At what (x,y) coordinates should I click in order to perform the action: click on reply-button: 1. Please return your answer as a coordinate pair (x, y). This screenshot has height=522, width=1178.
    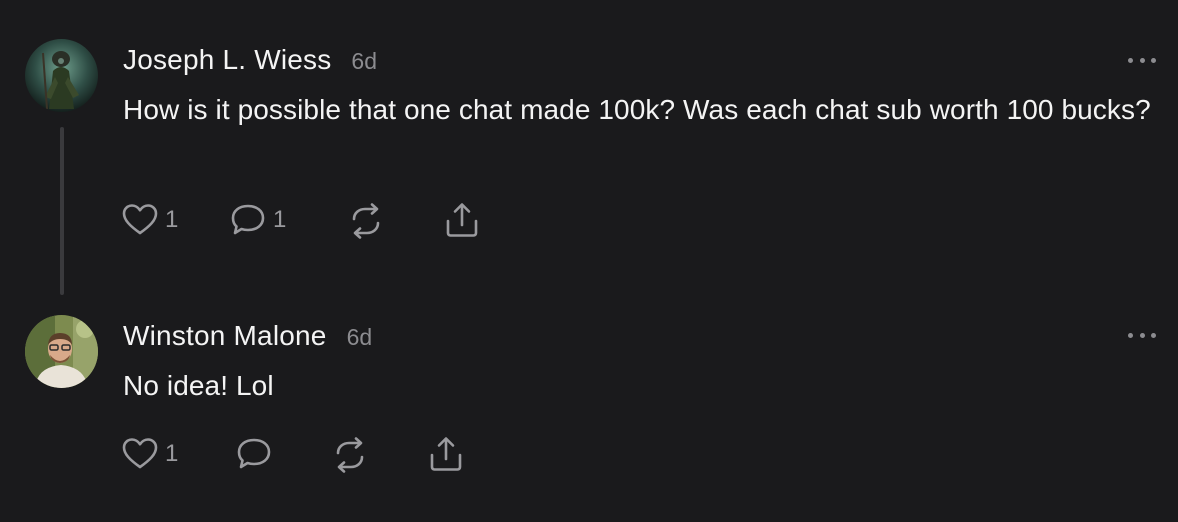
    Looking at the image, I should click on (257, 220).